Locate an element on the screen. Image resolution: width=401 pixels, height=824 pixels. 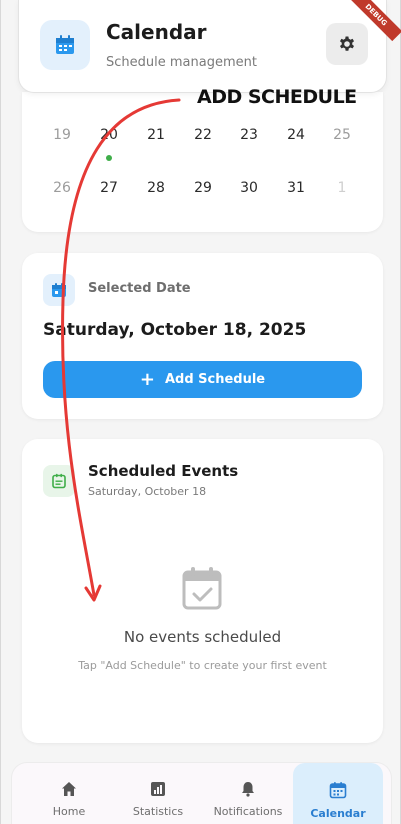
calendar-day: 22 is located at coordinates (203, 135).